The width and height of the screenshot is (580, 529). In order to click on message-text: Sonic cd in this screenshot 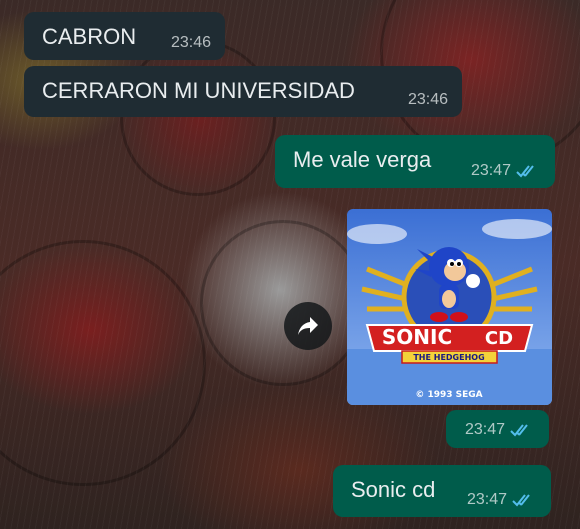, I will do `click(393, 489)`.